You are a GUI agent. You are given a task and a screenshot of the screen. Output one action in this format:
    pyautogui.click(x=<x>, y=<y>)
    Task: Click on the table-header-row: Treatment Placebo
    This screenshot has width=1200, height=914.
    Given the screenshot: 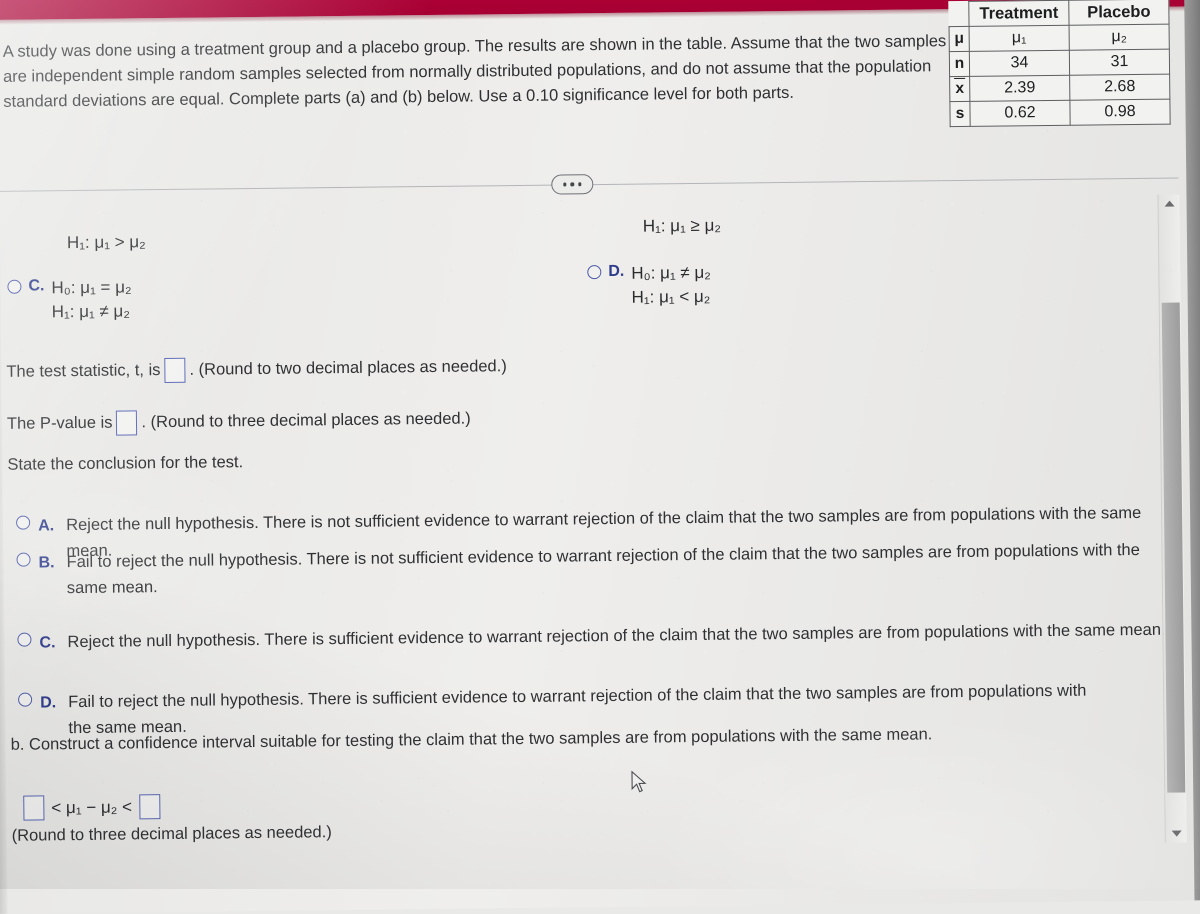 What is the action you would take?
    pyautogui.click(x=1059, y=13)
    